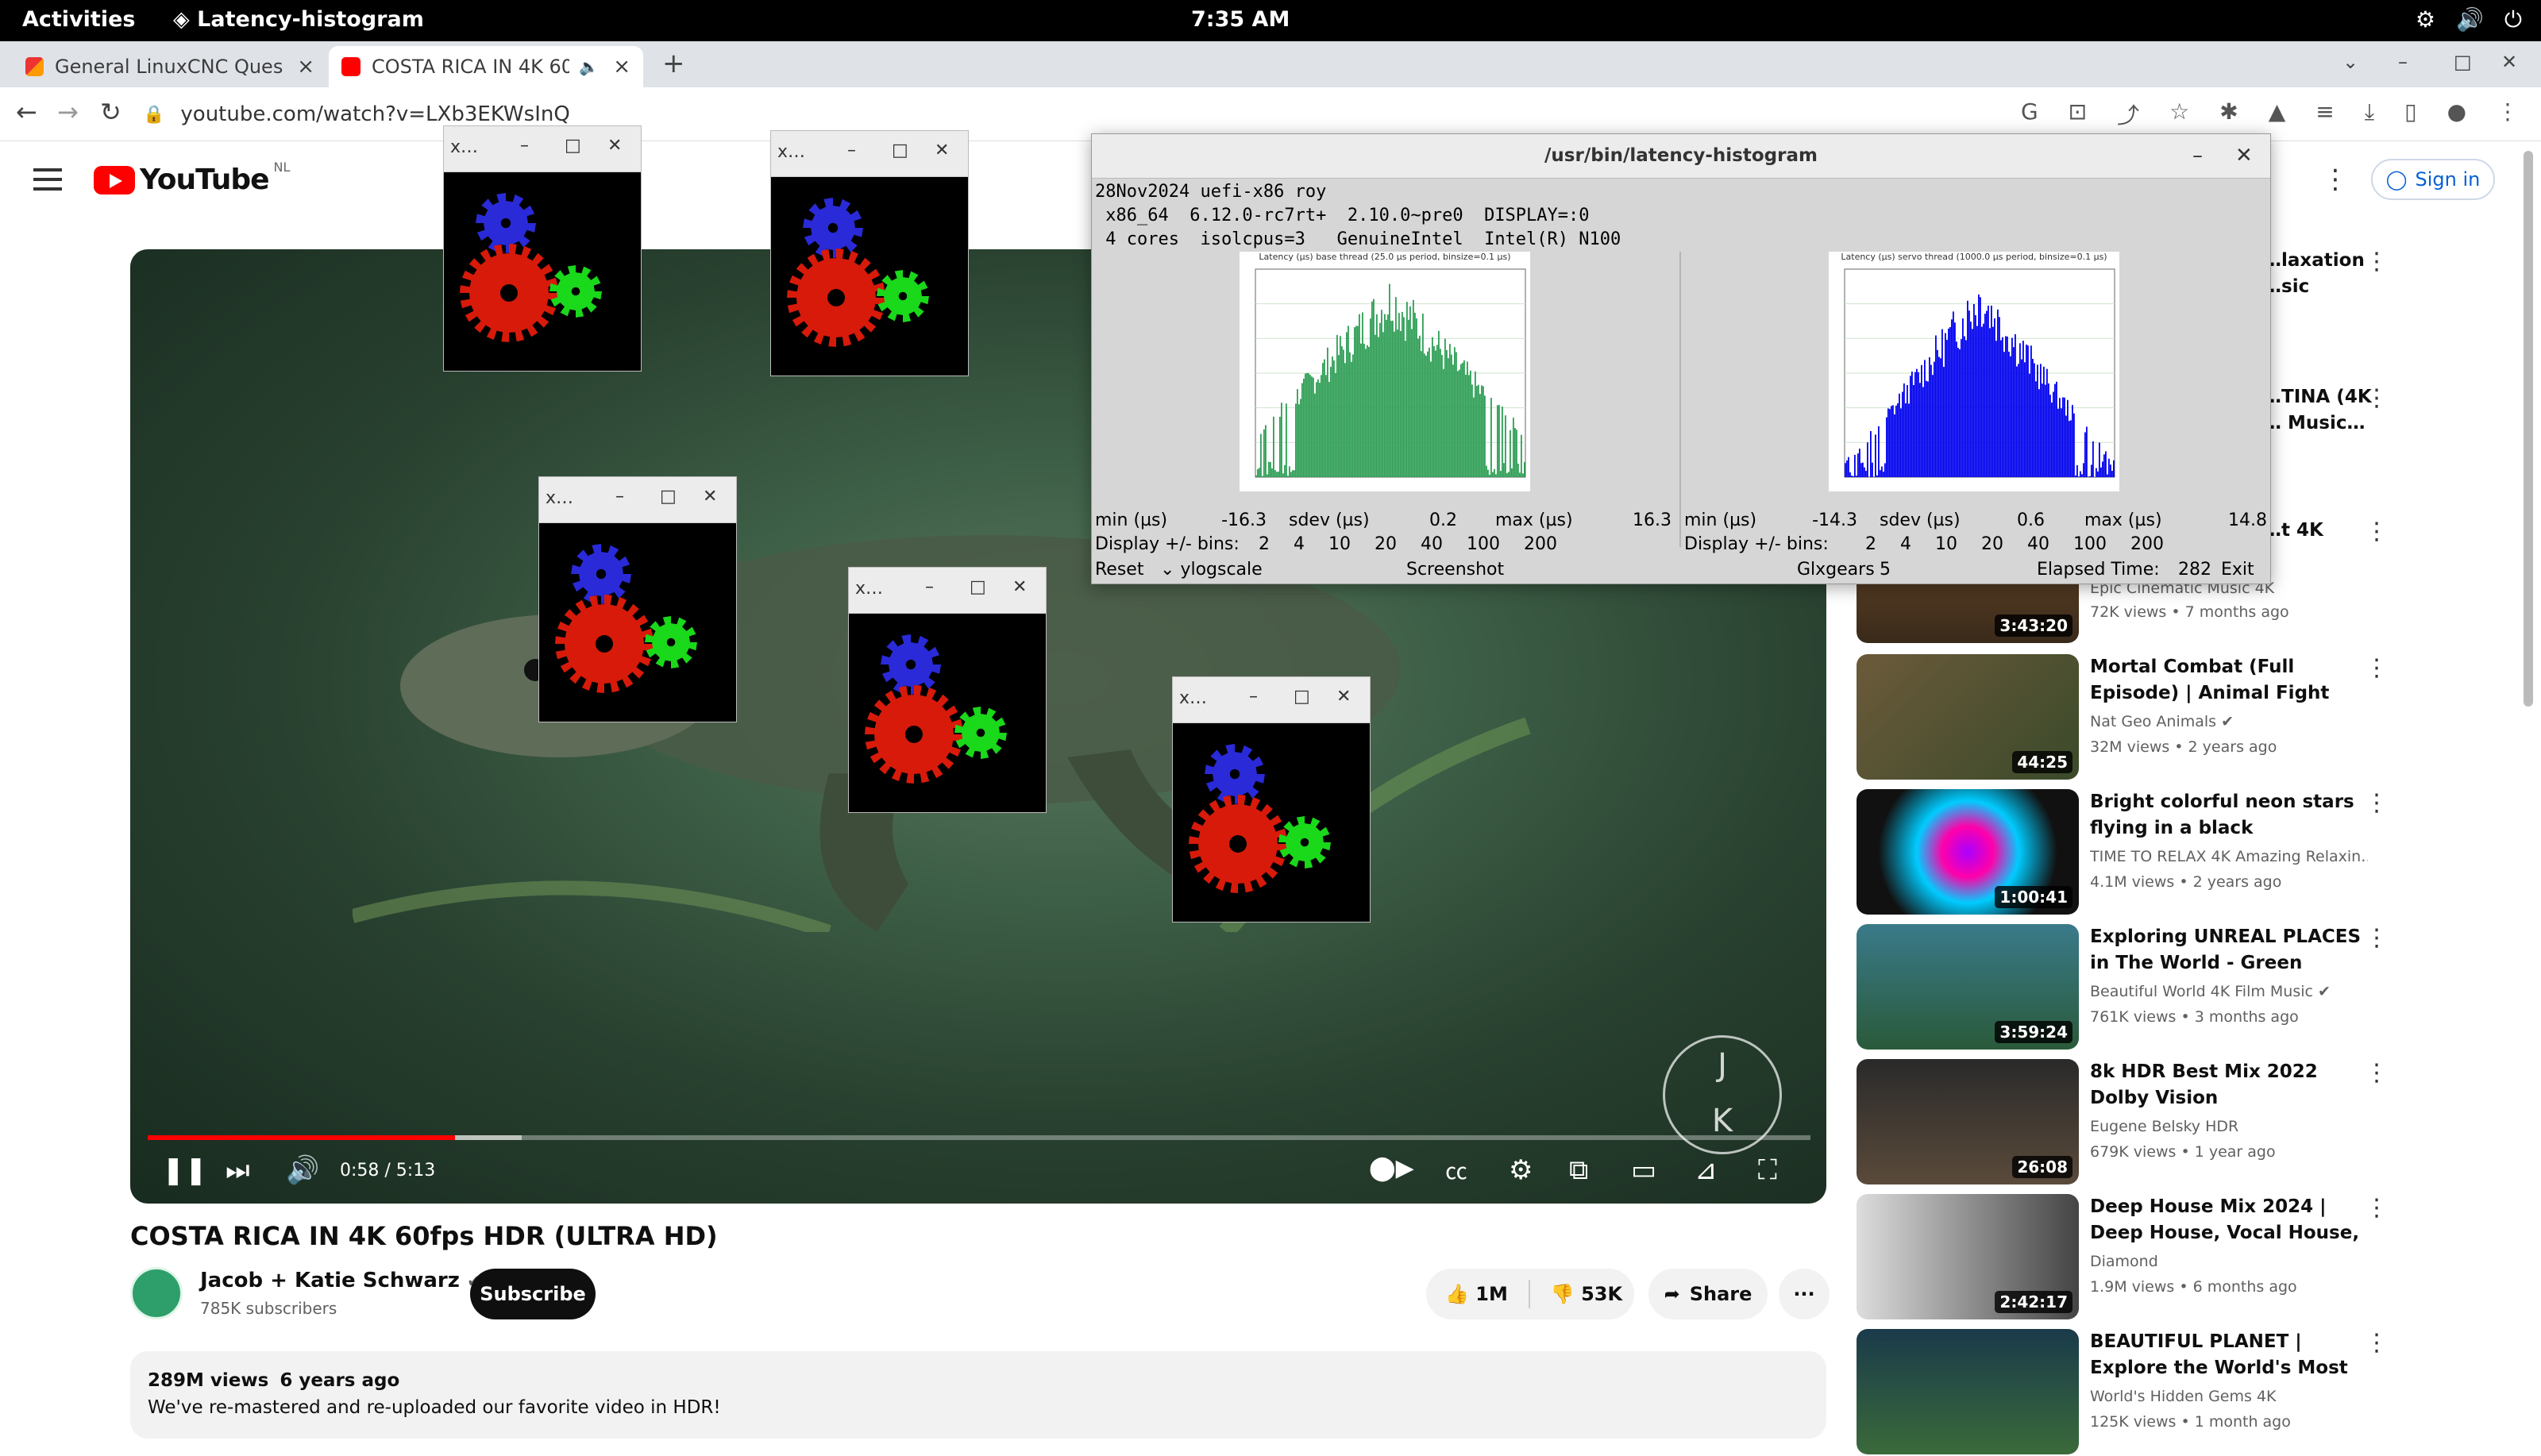 The width and height of the screenshot is (2541, 1456). Describe the element at coordinates (2403, 62) in the screenshot. I see `minimize-browser-icon: –` at that location.